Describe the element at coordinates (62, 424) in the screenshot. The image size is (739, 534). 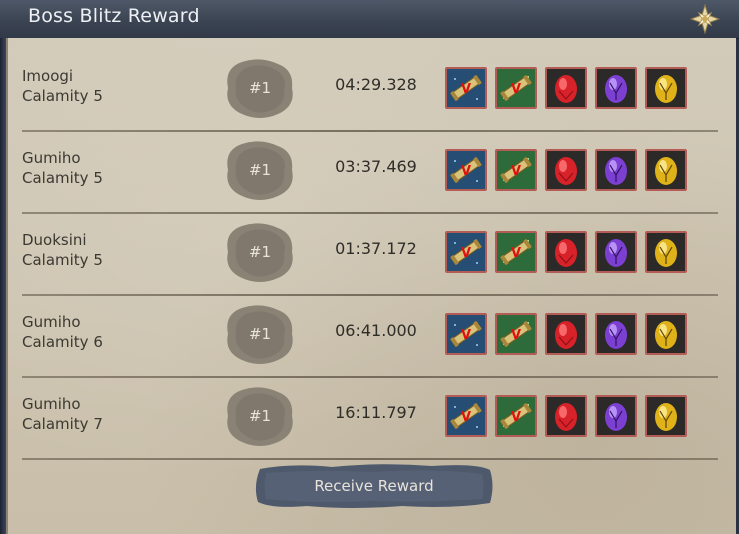
I see `boss-difficulty: Calamity 7` at that location.